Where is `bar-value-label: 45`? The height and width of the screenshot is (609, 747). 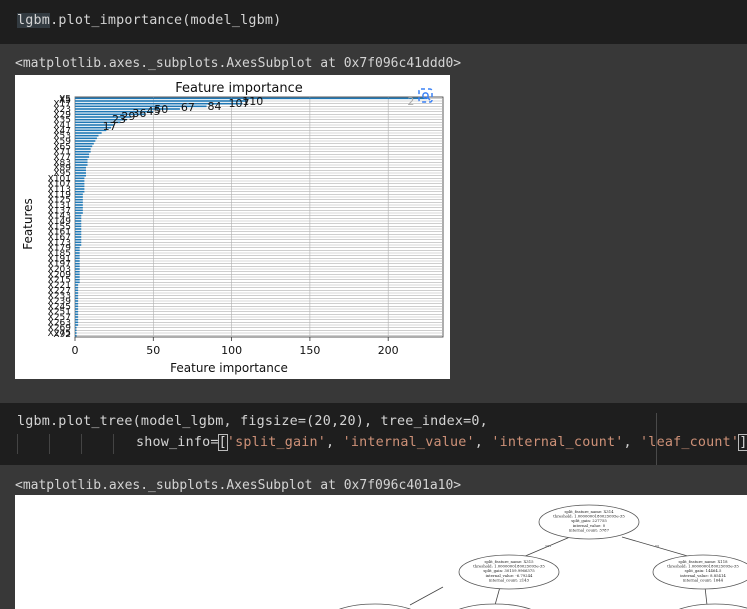 bar-value-label: 45 is located at coordinates (153, 111).